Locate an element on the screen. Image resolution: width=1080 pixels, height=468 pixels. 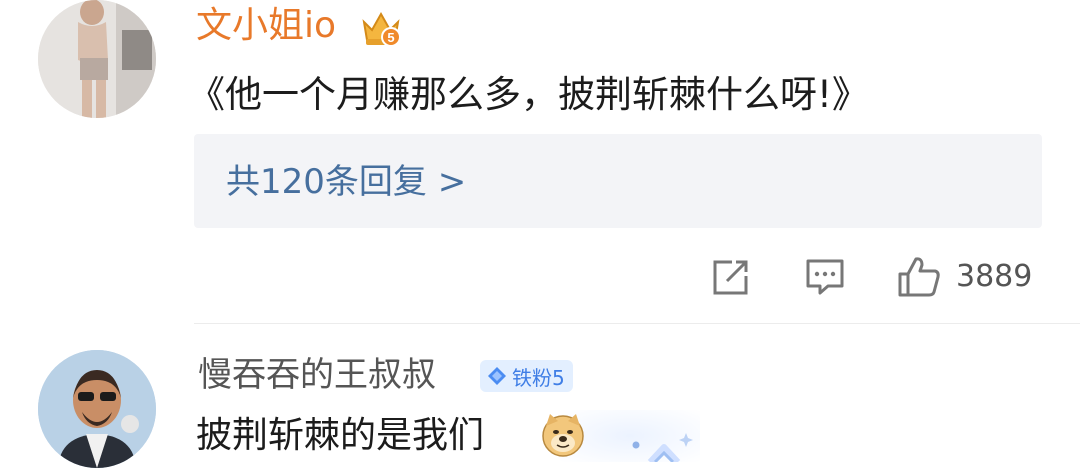
avatar-photo is located at coordinates (97, 59).